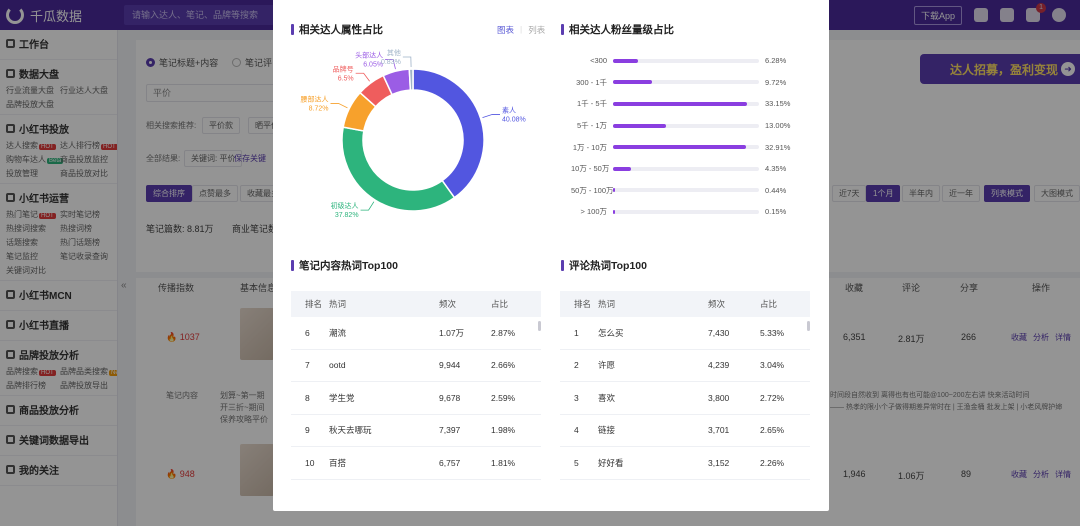  Describe the element at coordinates (719, 430) in the screenshot. I see `cell-freq: 3,701` at that location.